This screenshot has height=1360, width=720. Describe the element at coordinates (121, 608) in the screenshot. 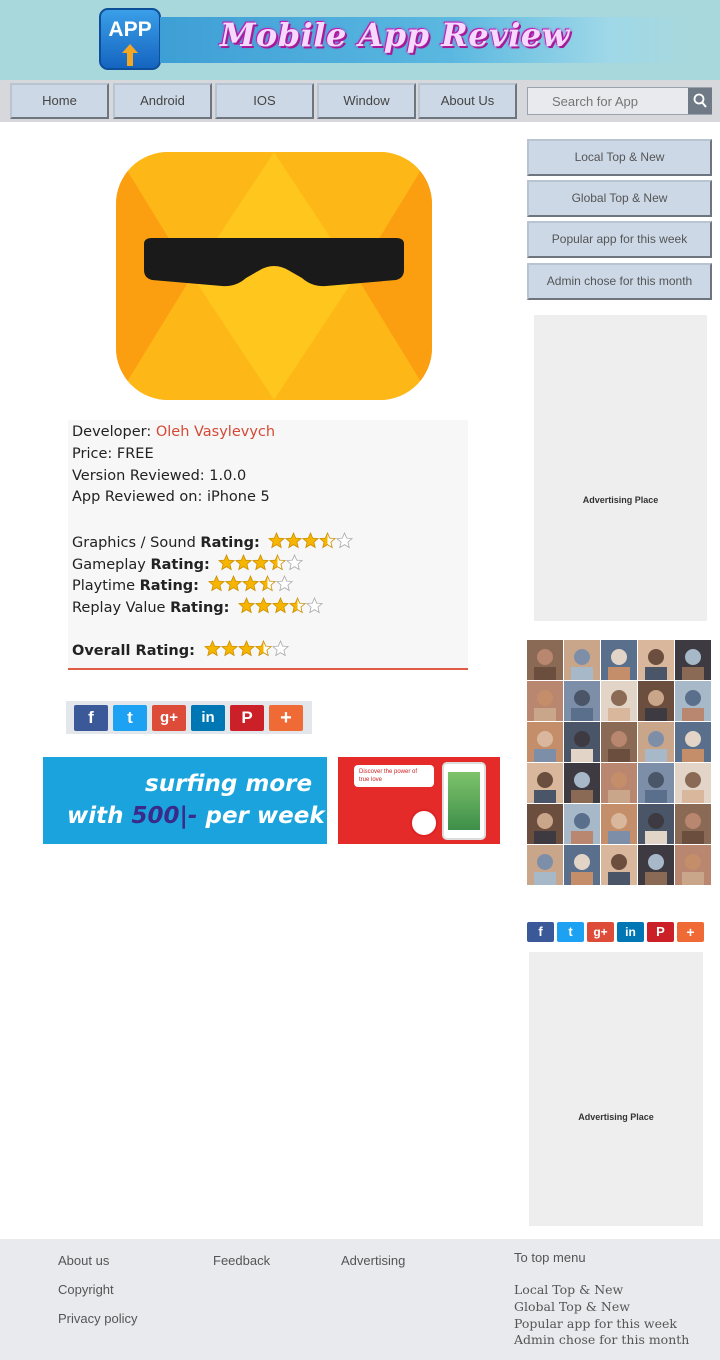

I see `rating-label: Replay Value` at that location.